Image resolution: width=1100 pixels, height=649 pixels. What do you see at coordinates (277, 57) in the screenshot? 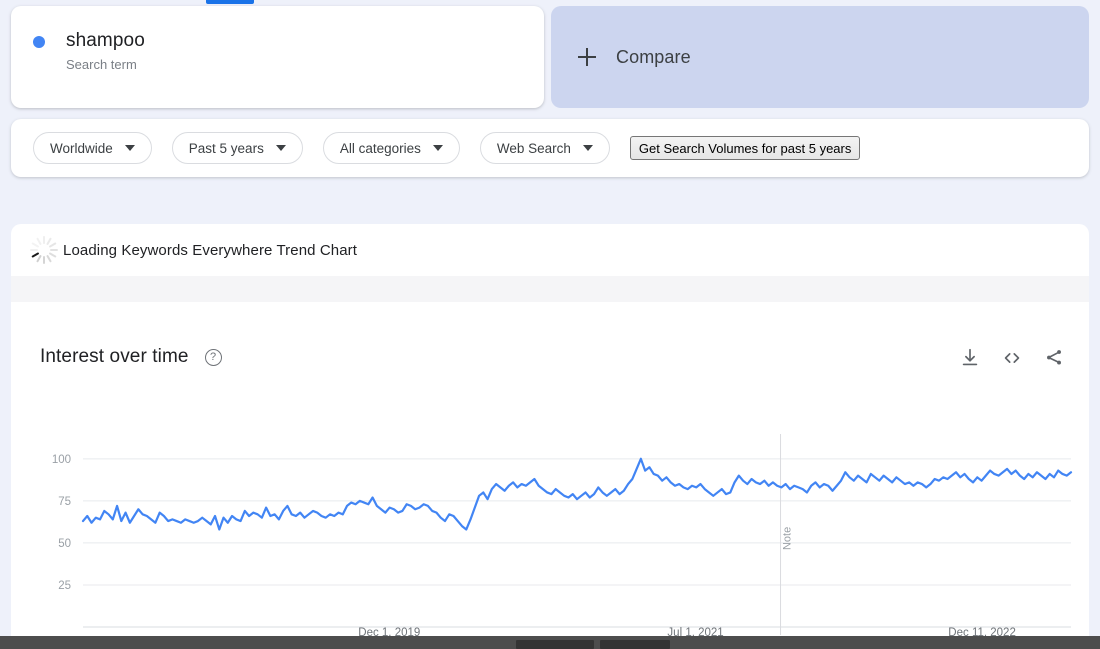
I see `search-term-card: shampoo Search term` at bounding box center [277, 57].